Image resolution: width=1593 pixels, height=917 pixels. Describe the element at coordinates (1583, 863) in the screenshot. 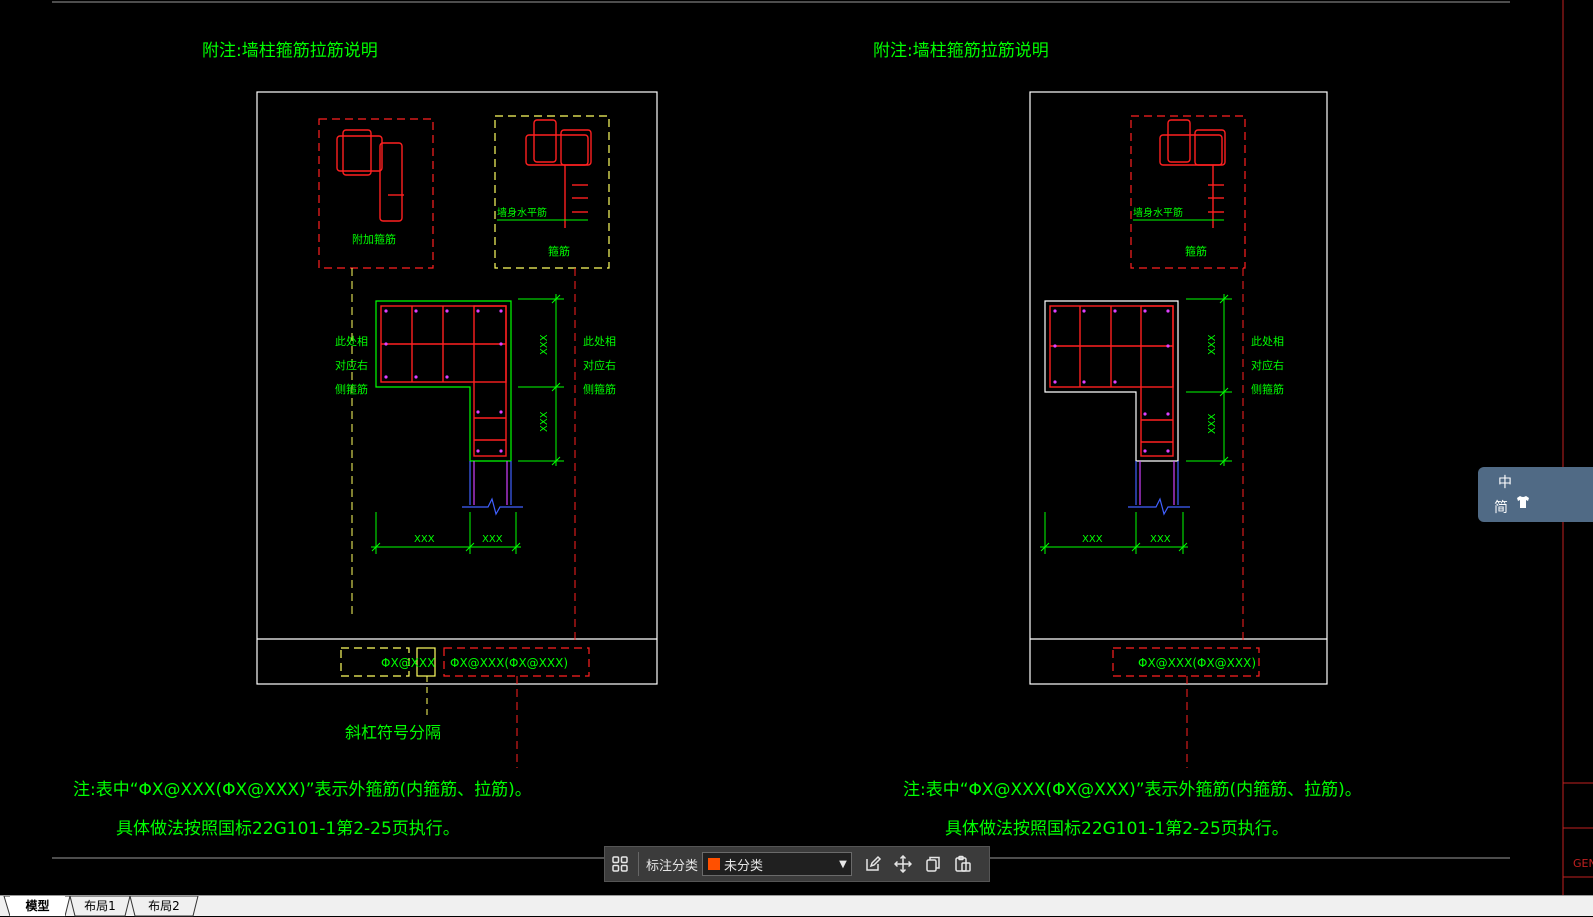

I see `title-block-edge-text: GEN` at that location.